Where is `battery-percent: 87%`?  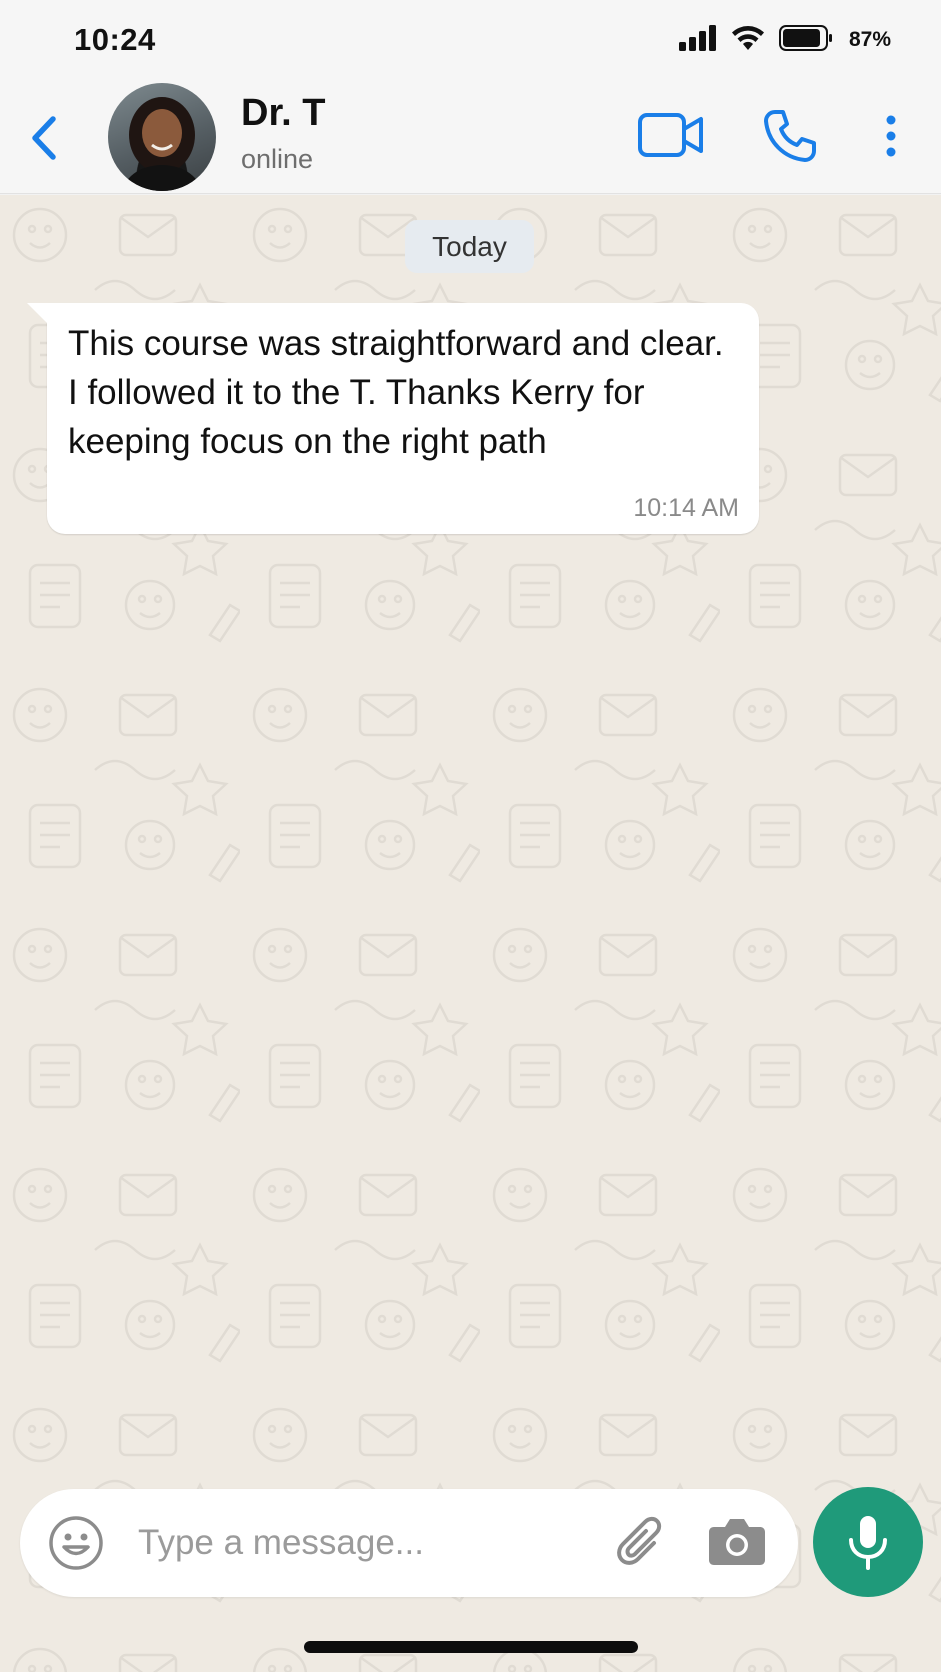
battery-percent: 87% is located at coordinates (869, 39).